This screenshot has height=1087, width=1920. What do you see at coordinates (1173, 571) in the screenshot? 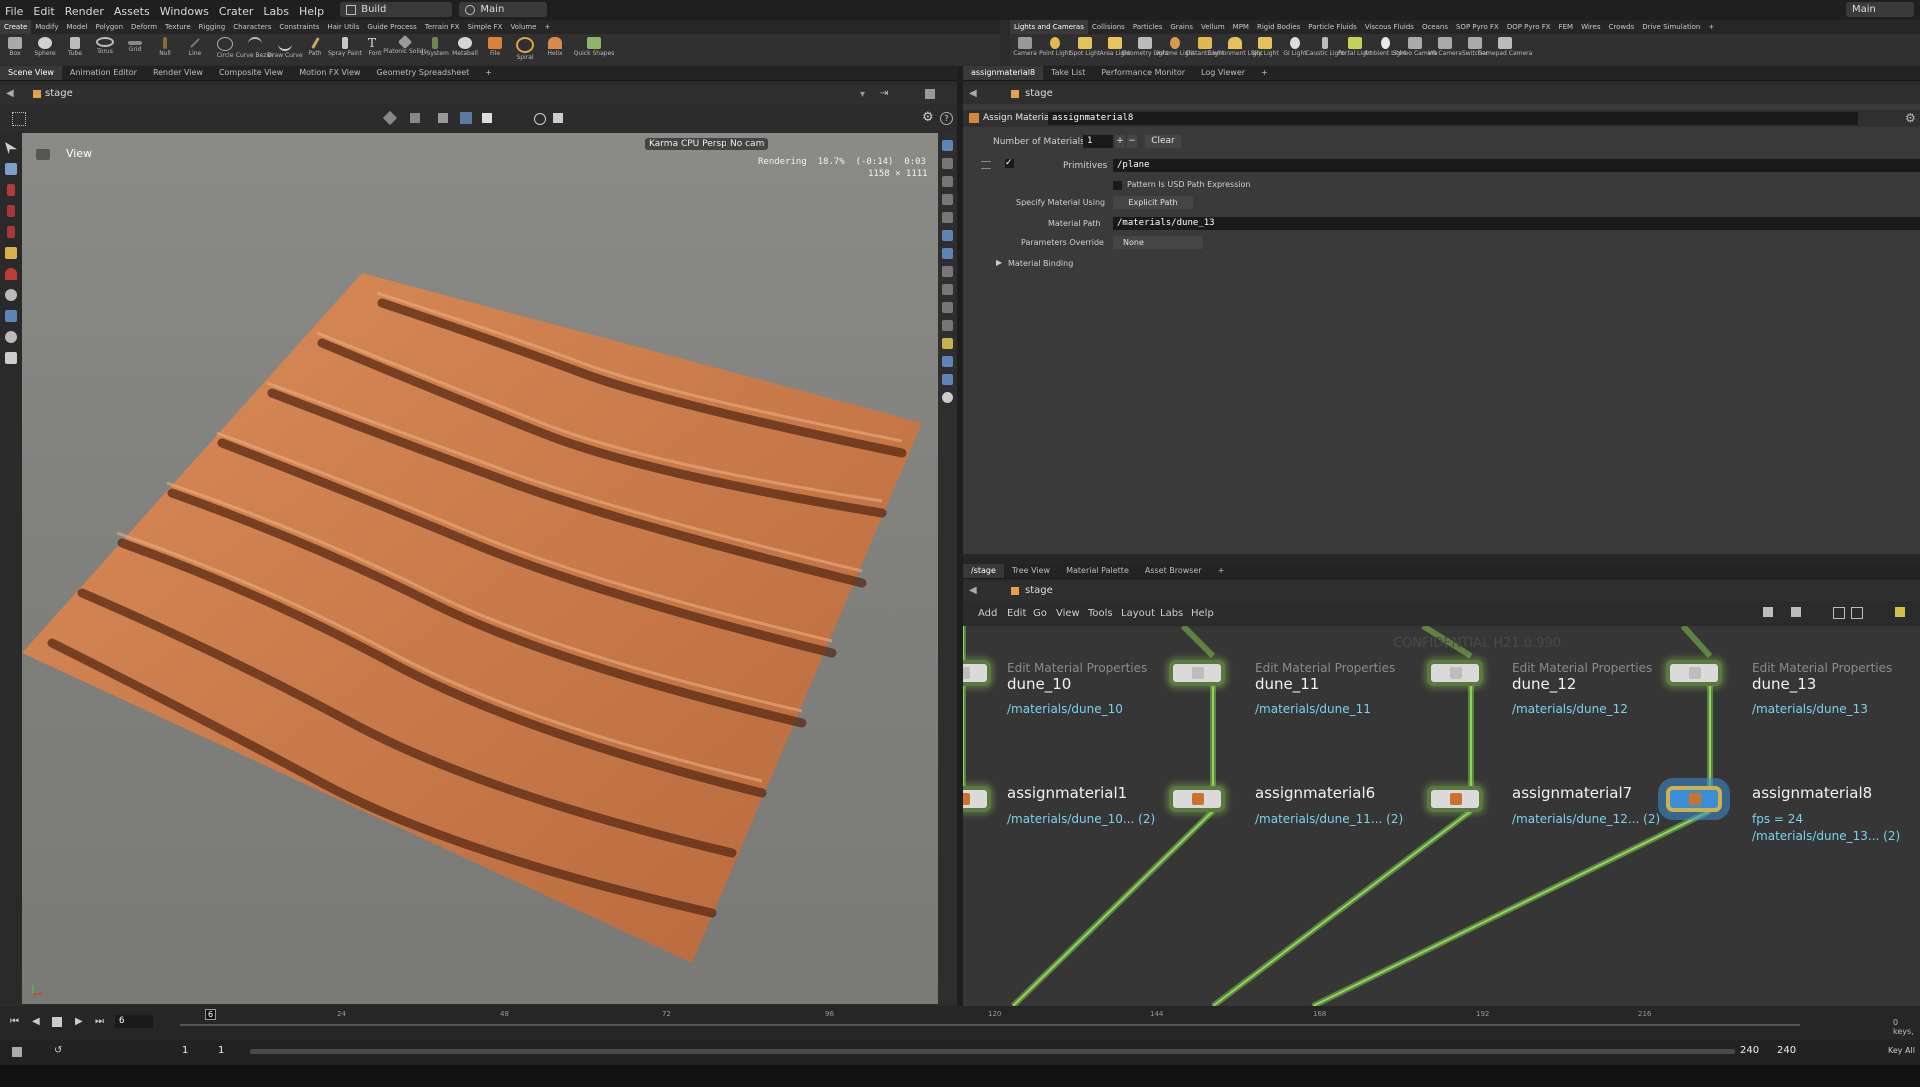
I see `tab-asset-browser: Asset Browser` at bounding box center [1173, 571].